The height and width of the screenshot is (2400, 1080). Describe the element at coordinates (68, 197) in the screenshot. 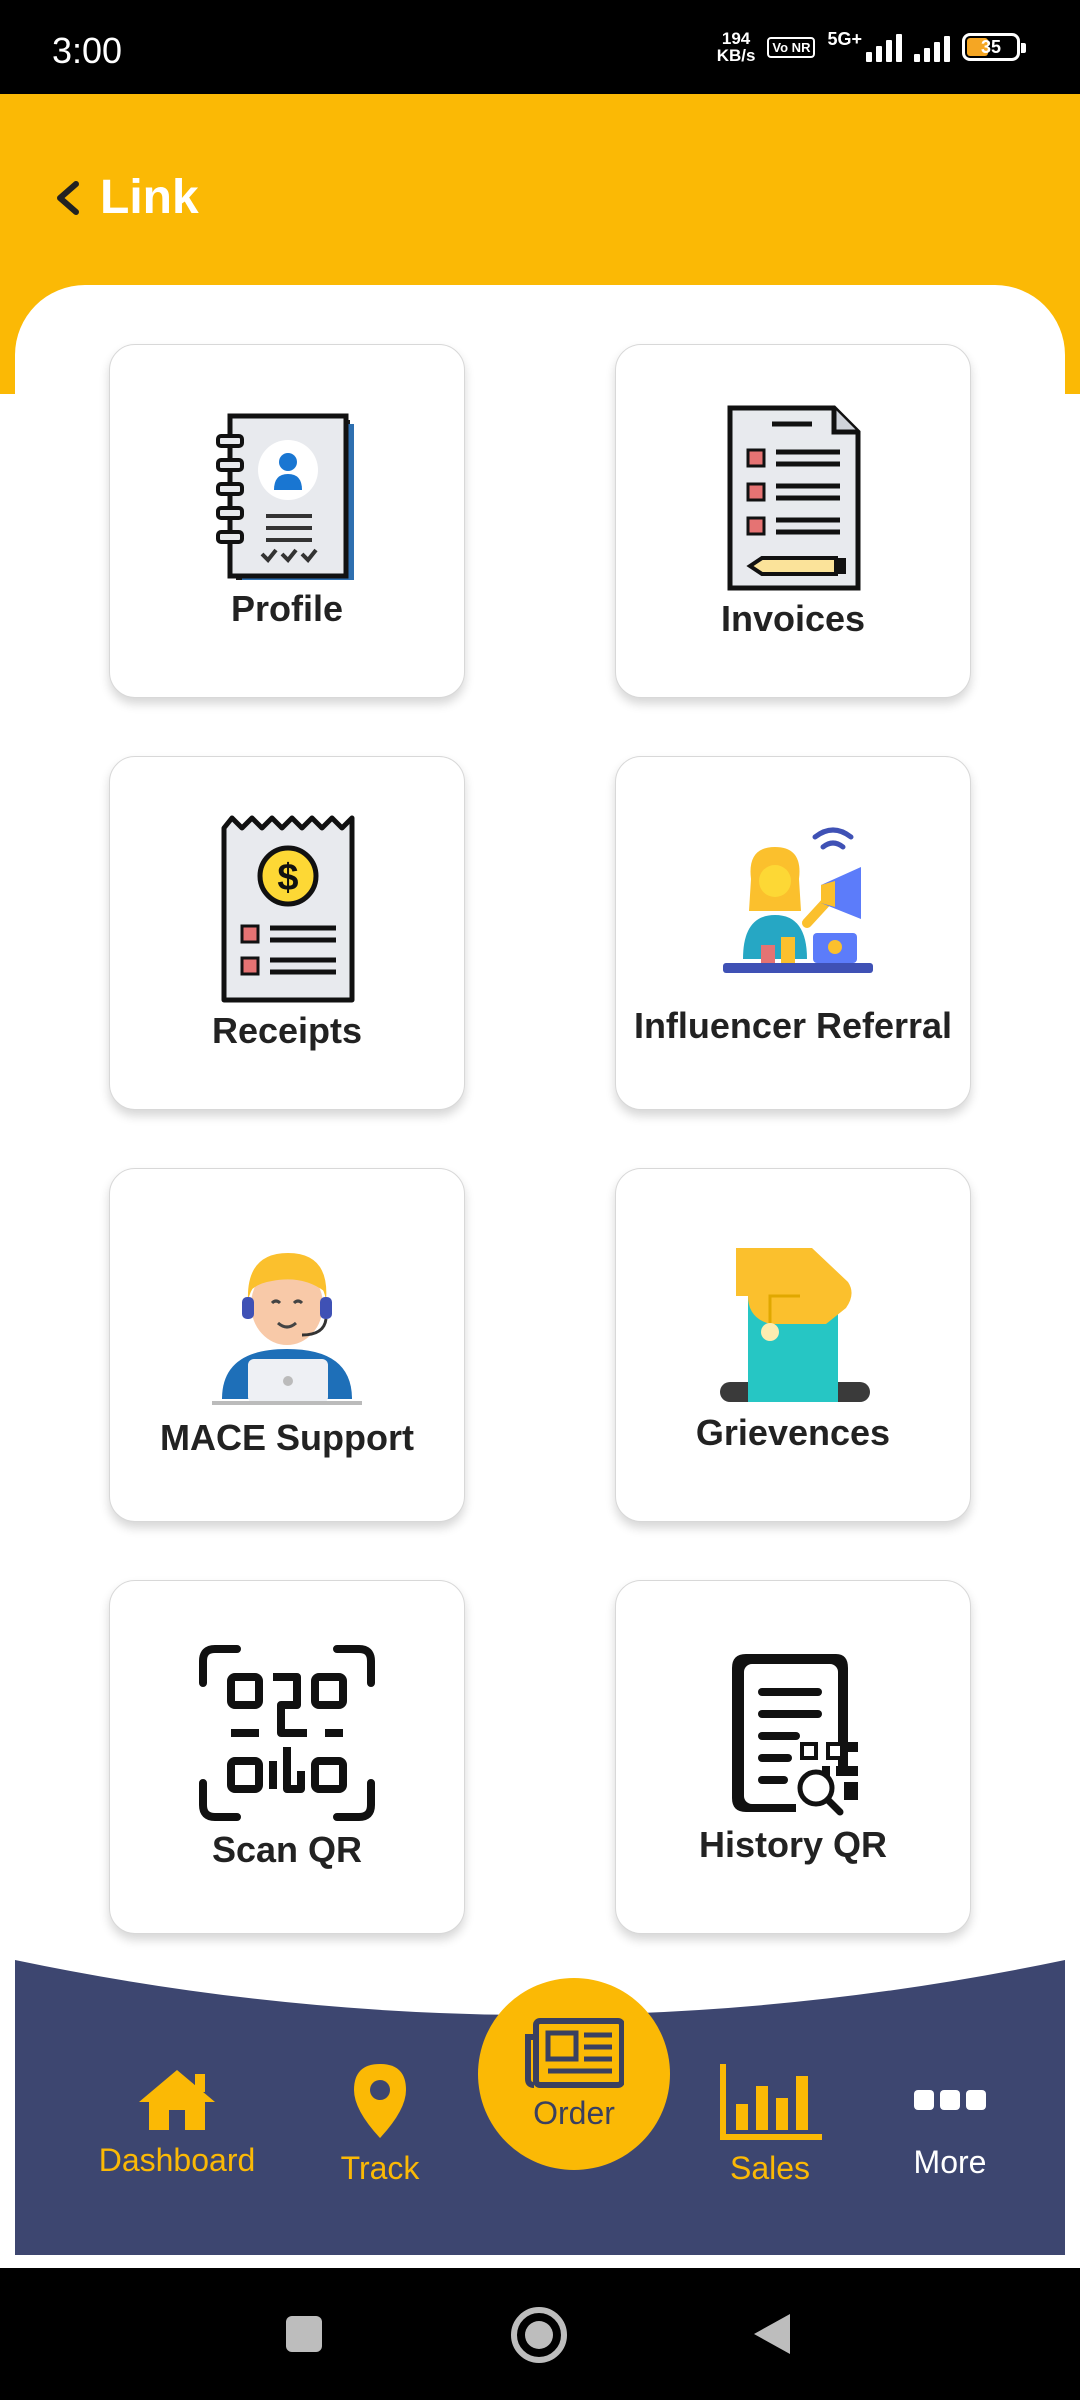

I see `chevron-left-icon` at that location.